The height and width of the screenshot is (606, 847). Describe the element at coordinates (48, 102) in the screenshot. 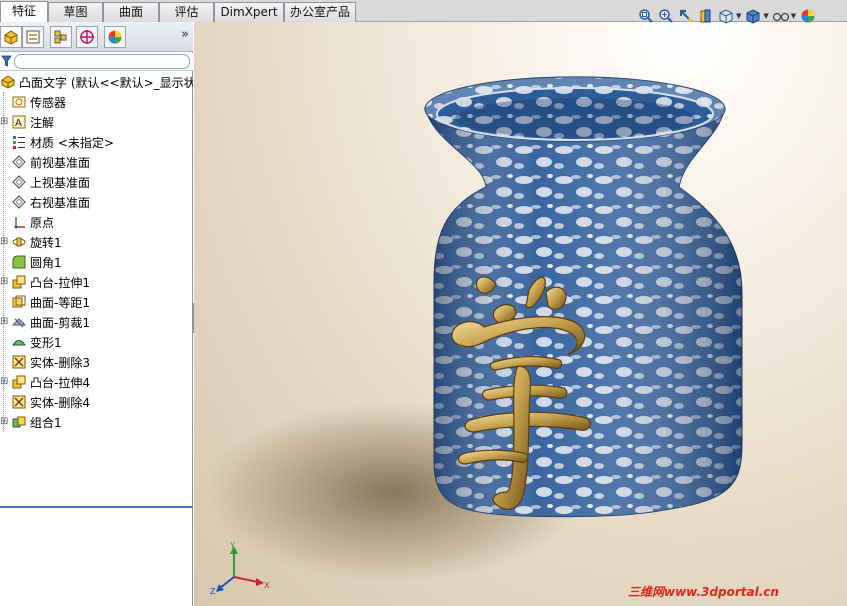

I see `tree-item-label: 传感器` at that location.